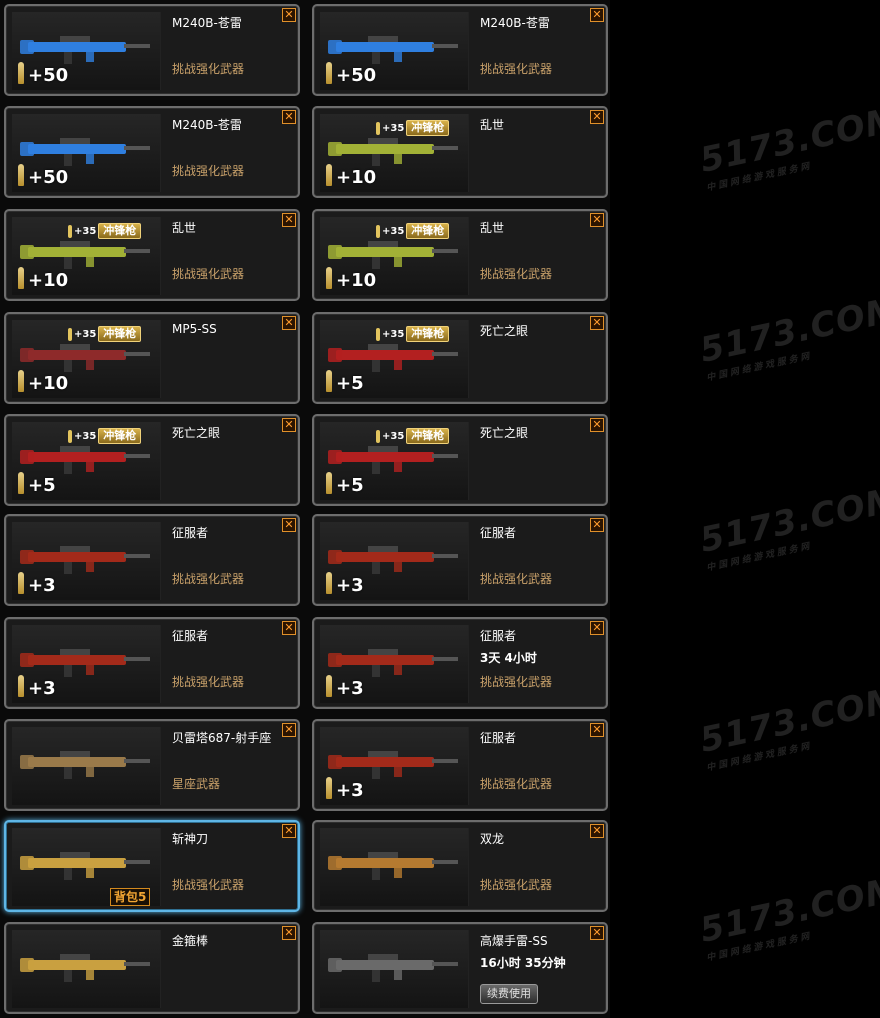  What do you see at coordinates (504, 331) in the screenshot?
I see `weapon-name: 死亡之眼` at bounding box center [504, 331].